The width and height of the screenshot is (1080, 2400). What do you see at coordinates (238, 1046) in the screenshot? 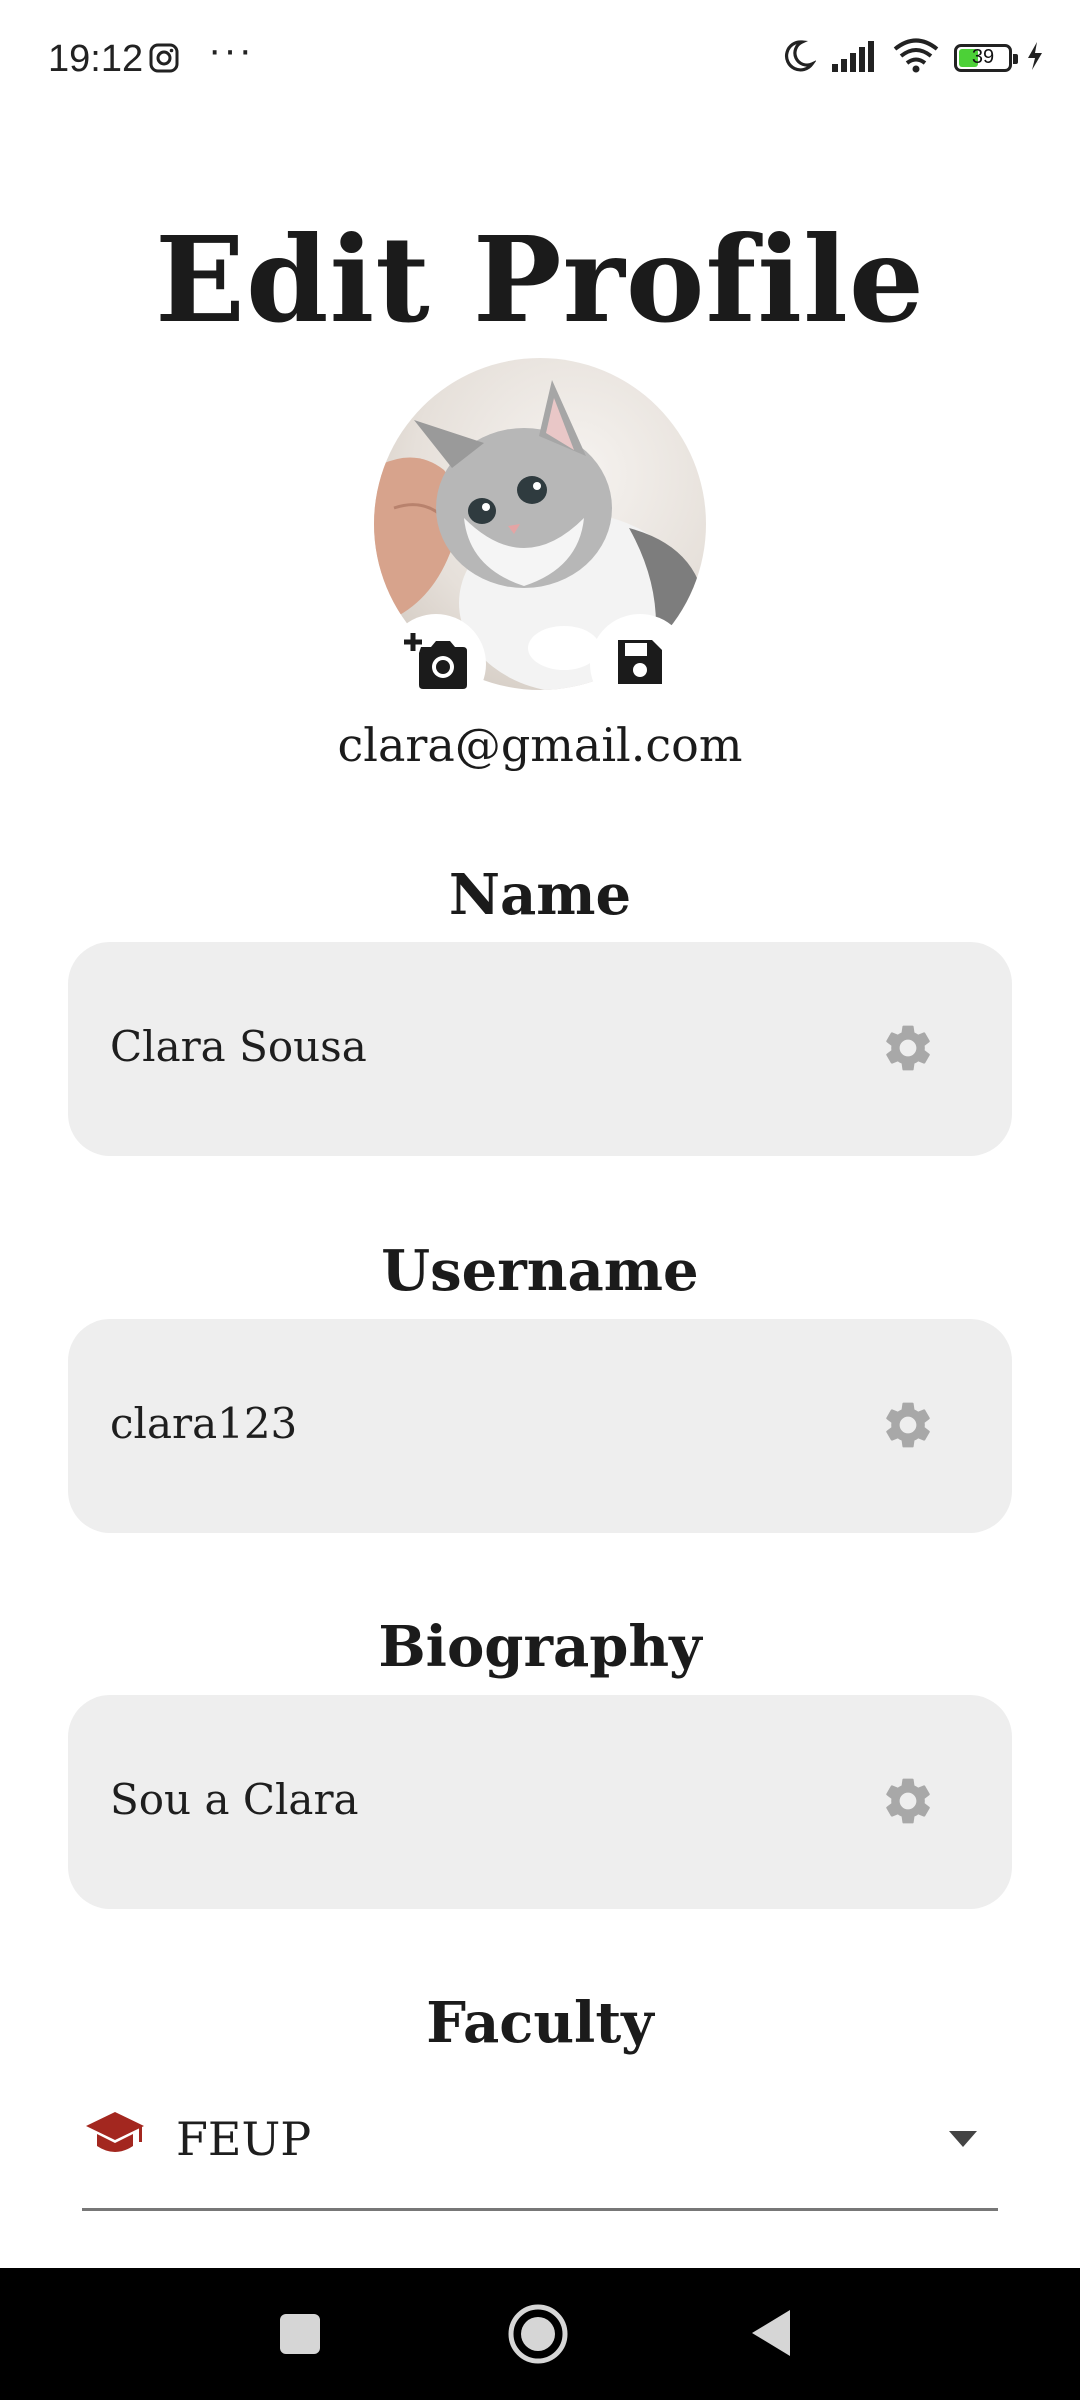
I see `name-value: Clara Sousa` at bounding box center [238, 1046].